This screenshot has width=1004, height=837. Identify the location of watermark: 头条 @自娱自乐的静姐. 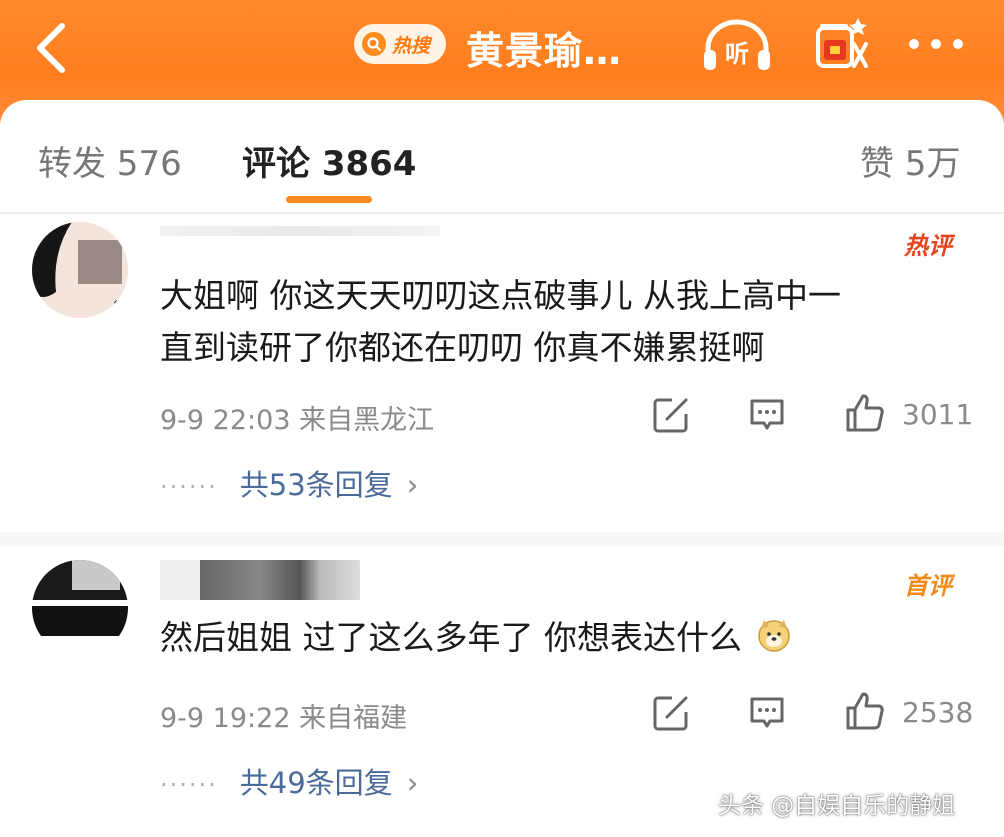
(837, 806).